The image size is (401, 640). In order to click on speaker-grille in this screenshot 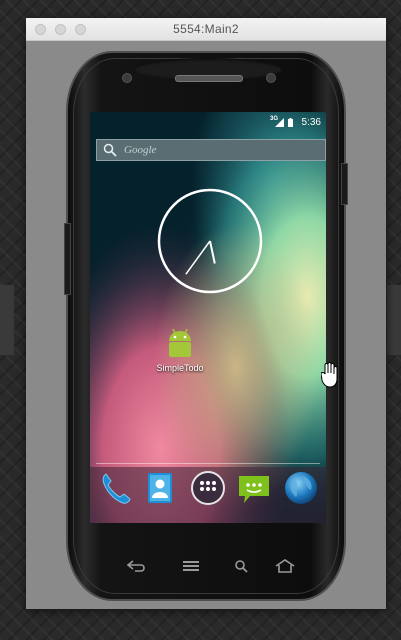, I will do `click(209, 78)`.